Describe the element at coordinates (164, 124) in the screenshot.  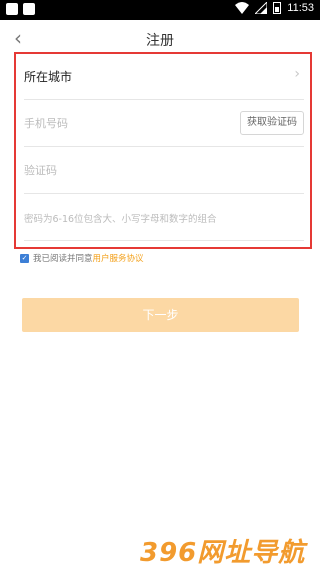
I see `phone-field: 手机号码 获取验证码` at that location.